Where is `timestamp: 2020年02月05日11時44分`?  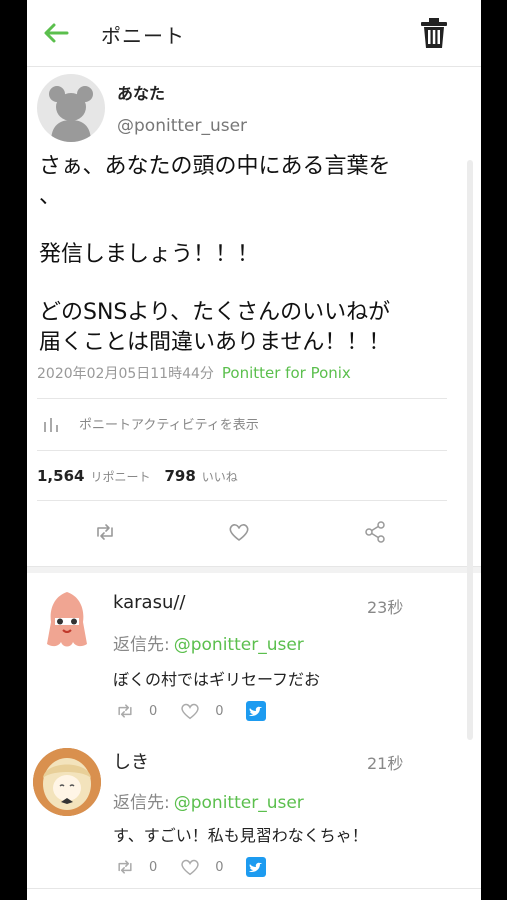
timestamp: 2020年02月05日11時44分 is located at coordinates (125, 374).